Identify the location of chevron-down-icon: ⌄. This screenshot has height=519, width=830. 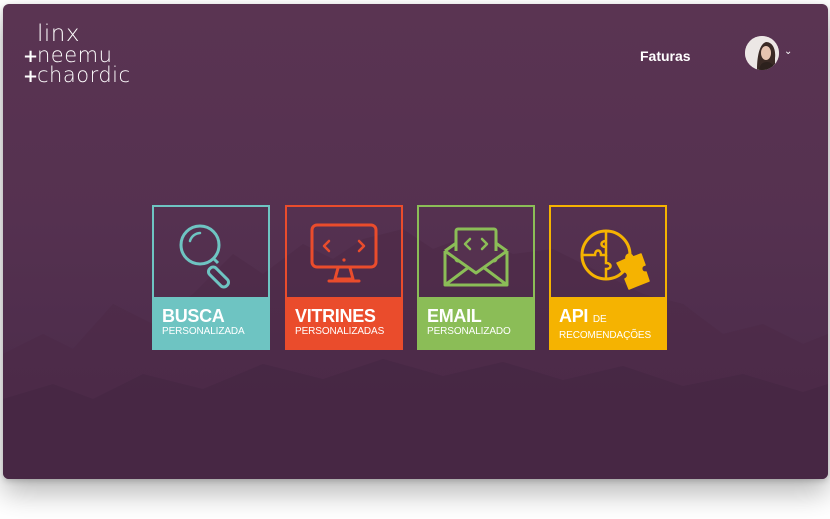
(788, 51).